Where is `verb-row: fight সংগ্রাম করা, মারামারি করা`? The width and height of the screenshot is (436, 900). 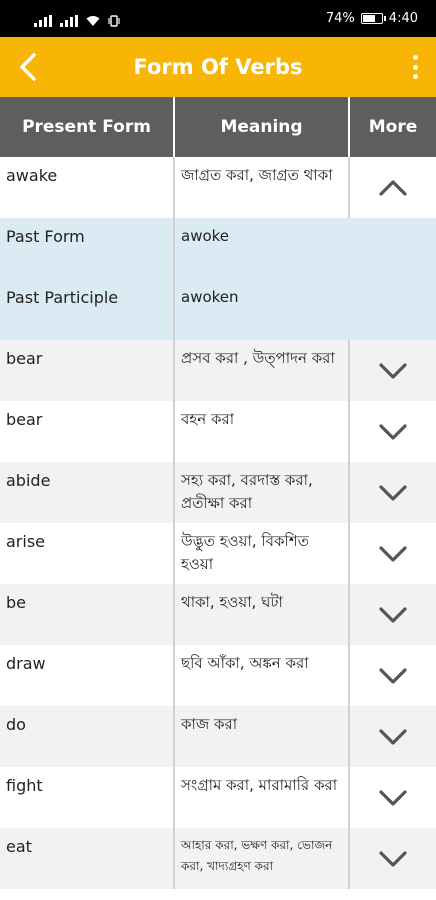
verb-row: fight সংগ্রাম করা, মারামারি করা is located at coordinates (218, 797).